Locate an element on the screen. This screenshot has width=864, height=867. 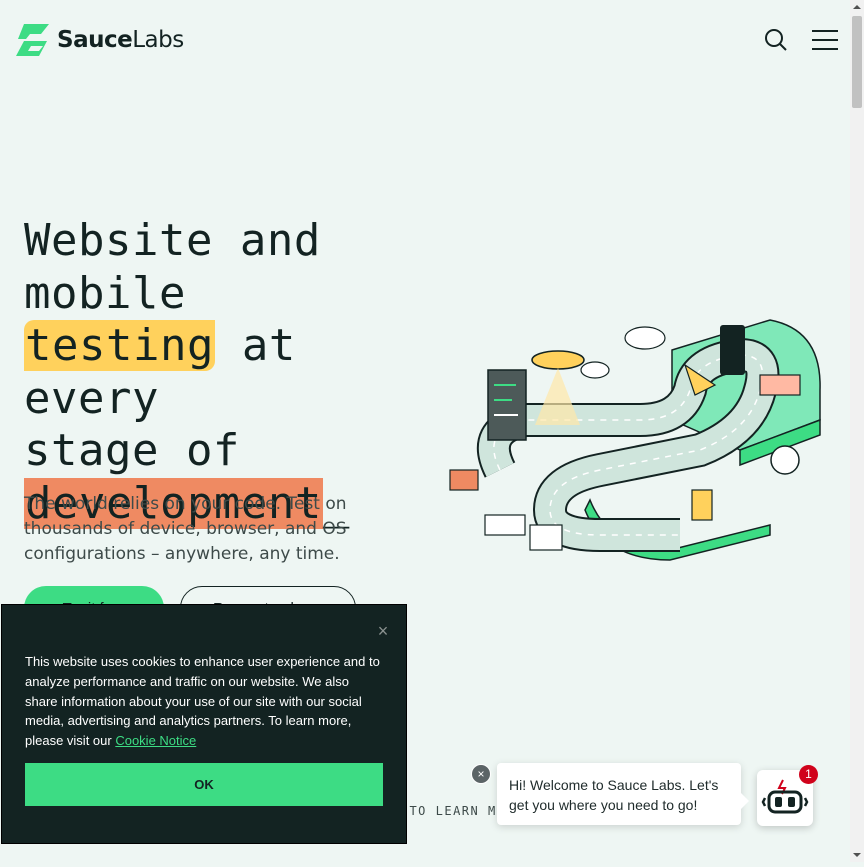
search-button is located at coordinates (776, 40).